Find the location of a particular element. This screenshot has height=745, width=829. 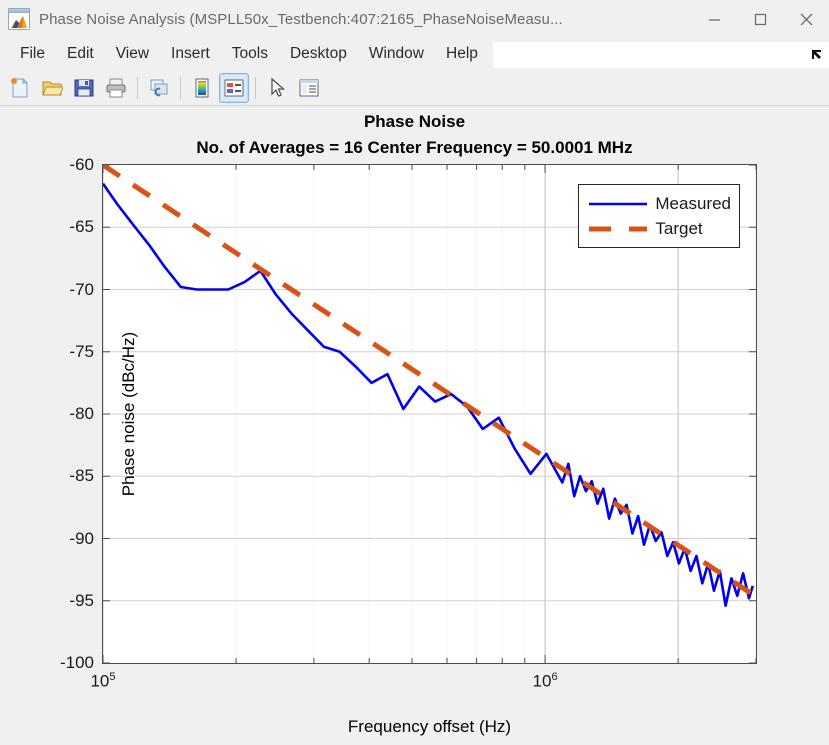

menu-item-edit: Edit is located at coordinates (80, 54).